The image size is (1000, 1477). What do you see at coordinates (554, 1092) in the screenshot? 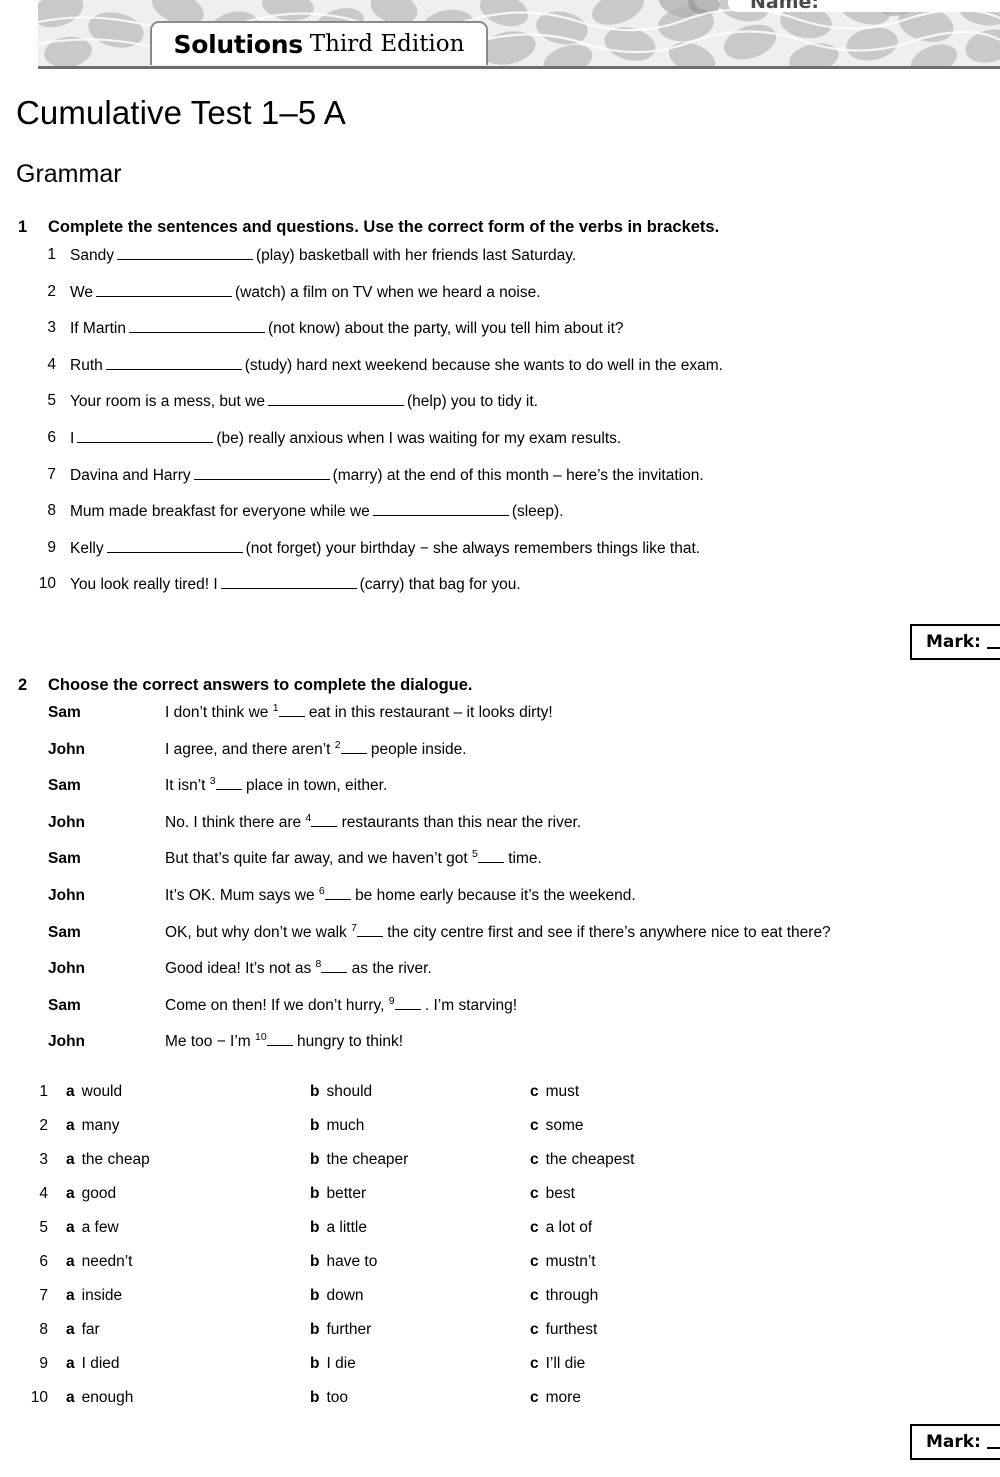
I see `option-c: c must` at bounding box center [554, 1092].